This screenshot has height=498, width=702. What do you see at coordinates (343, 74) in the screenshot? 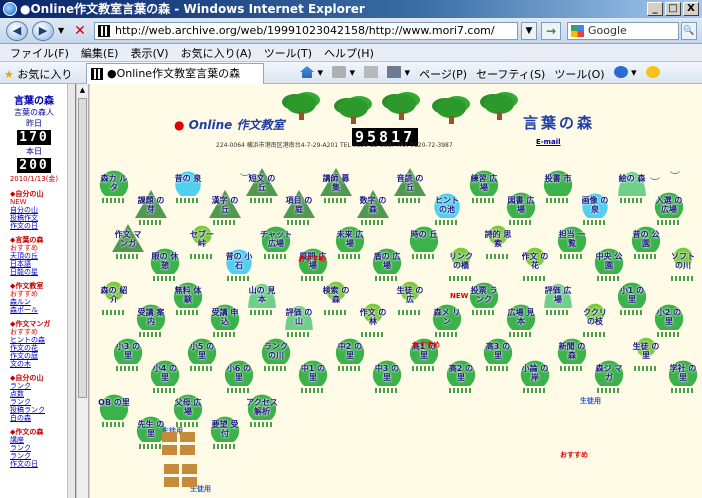
I see `feeds-button: ▾` at bounding box center [343, 74].